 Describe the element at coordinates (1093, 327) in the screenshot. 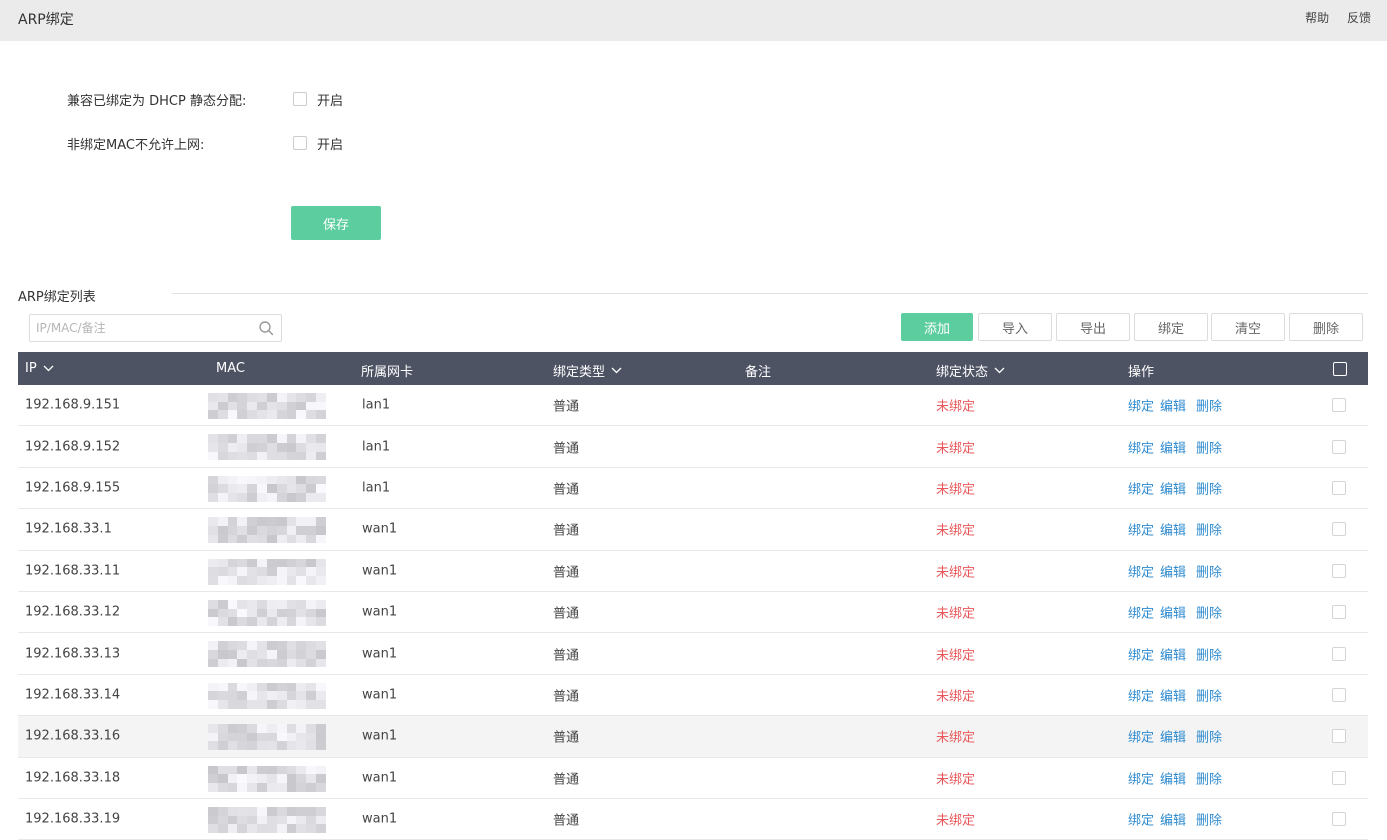

I see `export-button: 导出` at that location.